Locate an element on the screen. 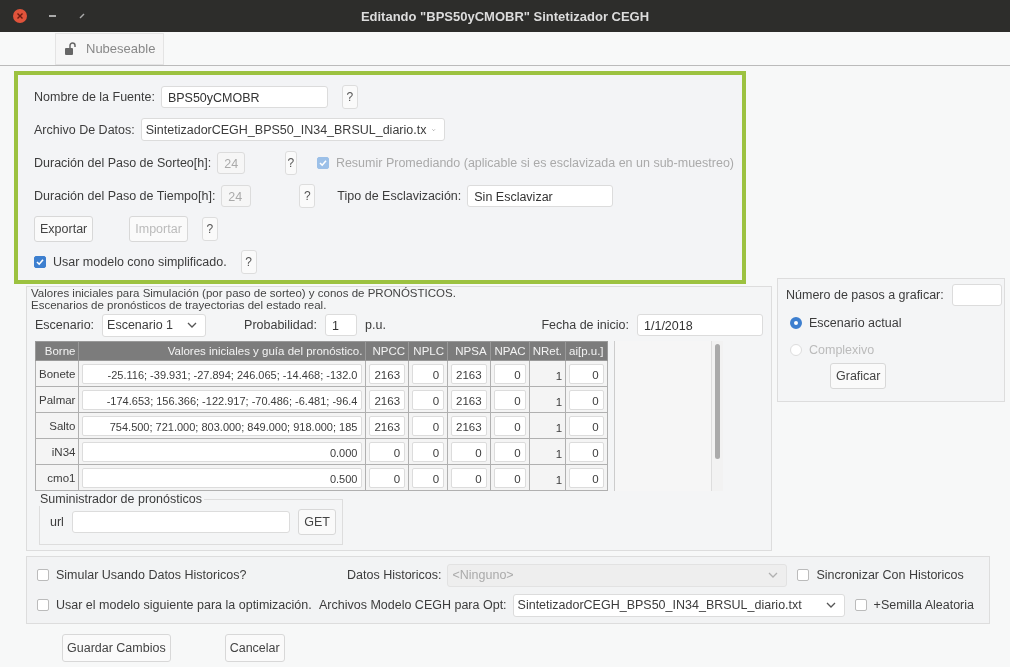 The height and width of the screenshot is (667, 1010). column-header: ai[p.u.] is located at coordinates (586, 351).